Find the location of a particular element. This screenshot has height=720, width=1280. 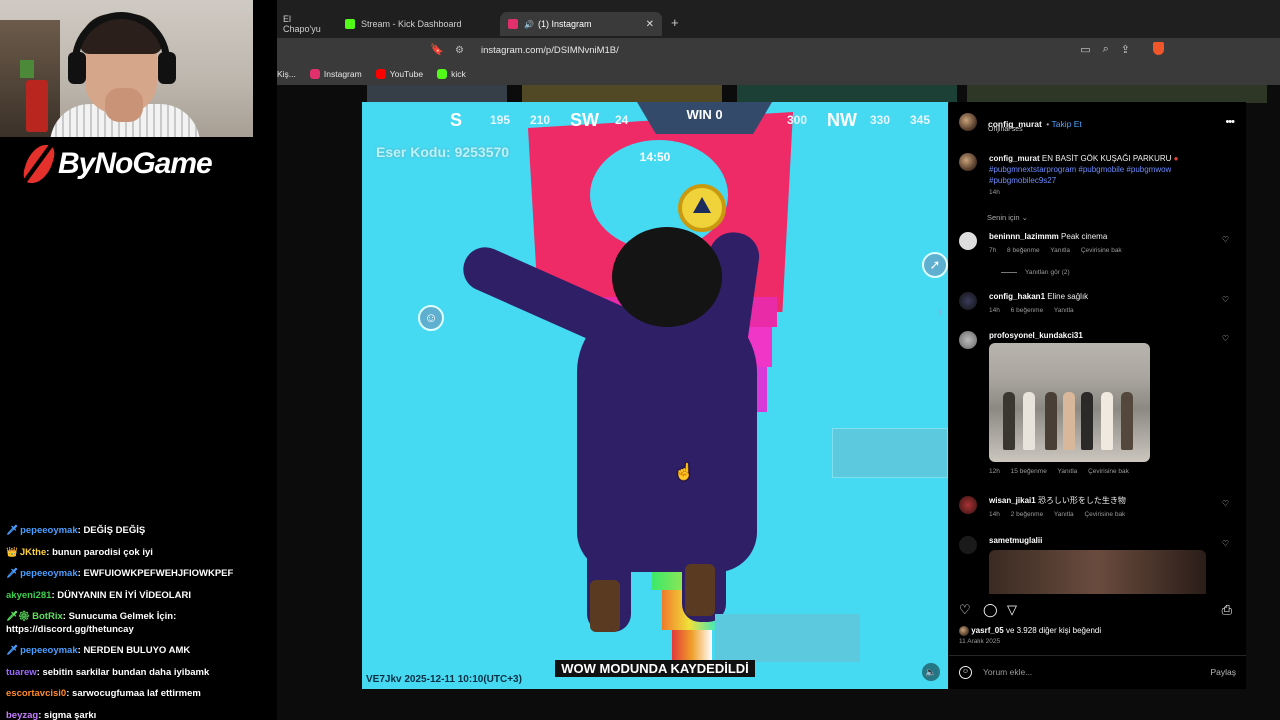

photo-figure is located at coordinates (1009, 421).